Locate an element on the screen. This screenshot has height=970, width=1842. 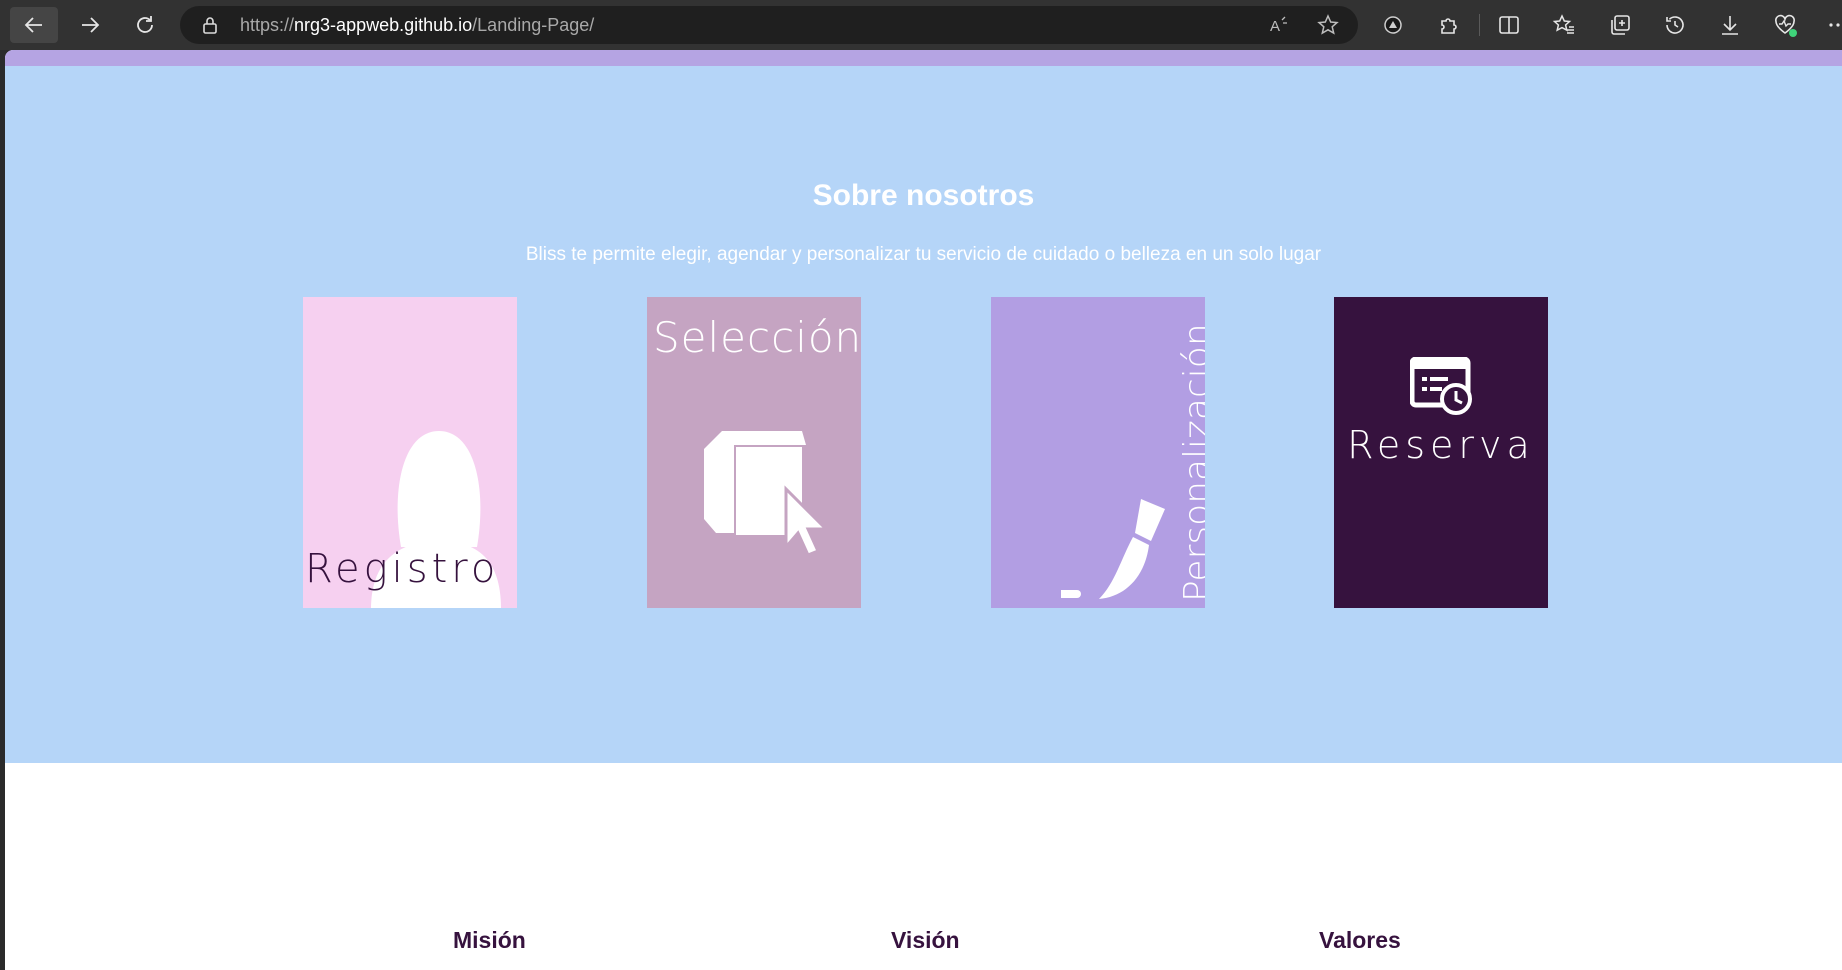
card-registro: Registro is located at coordinates (410, 452).